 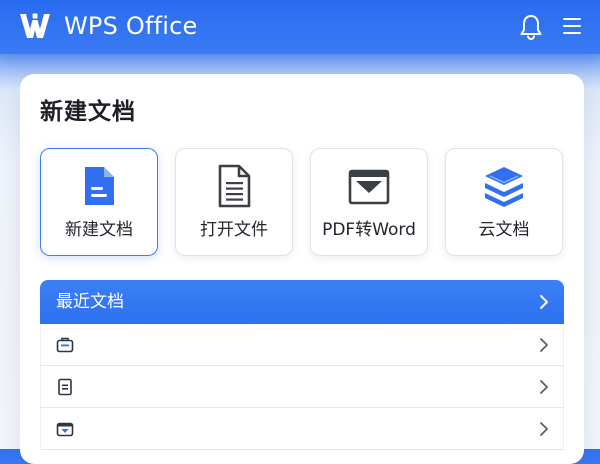 I want to click on tile-new-document: 新建文档, so click(x=99, y=202).